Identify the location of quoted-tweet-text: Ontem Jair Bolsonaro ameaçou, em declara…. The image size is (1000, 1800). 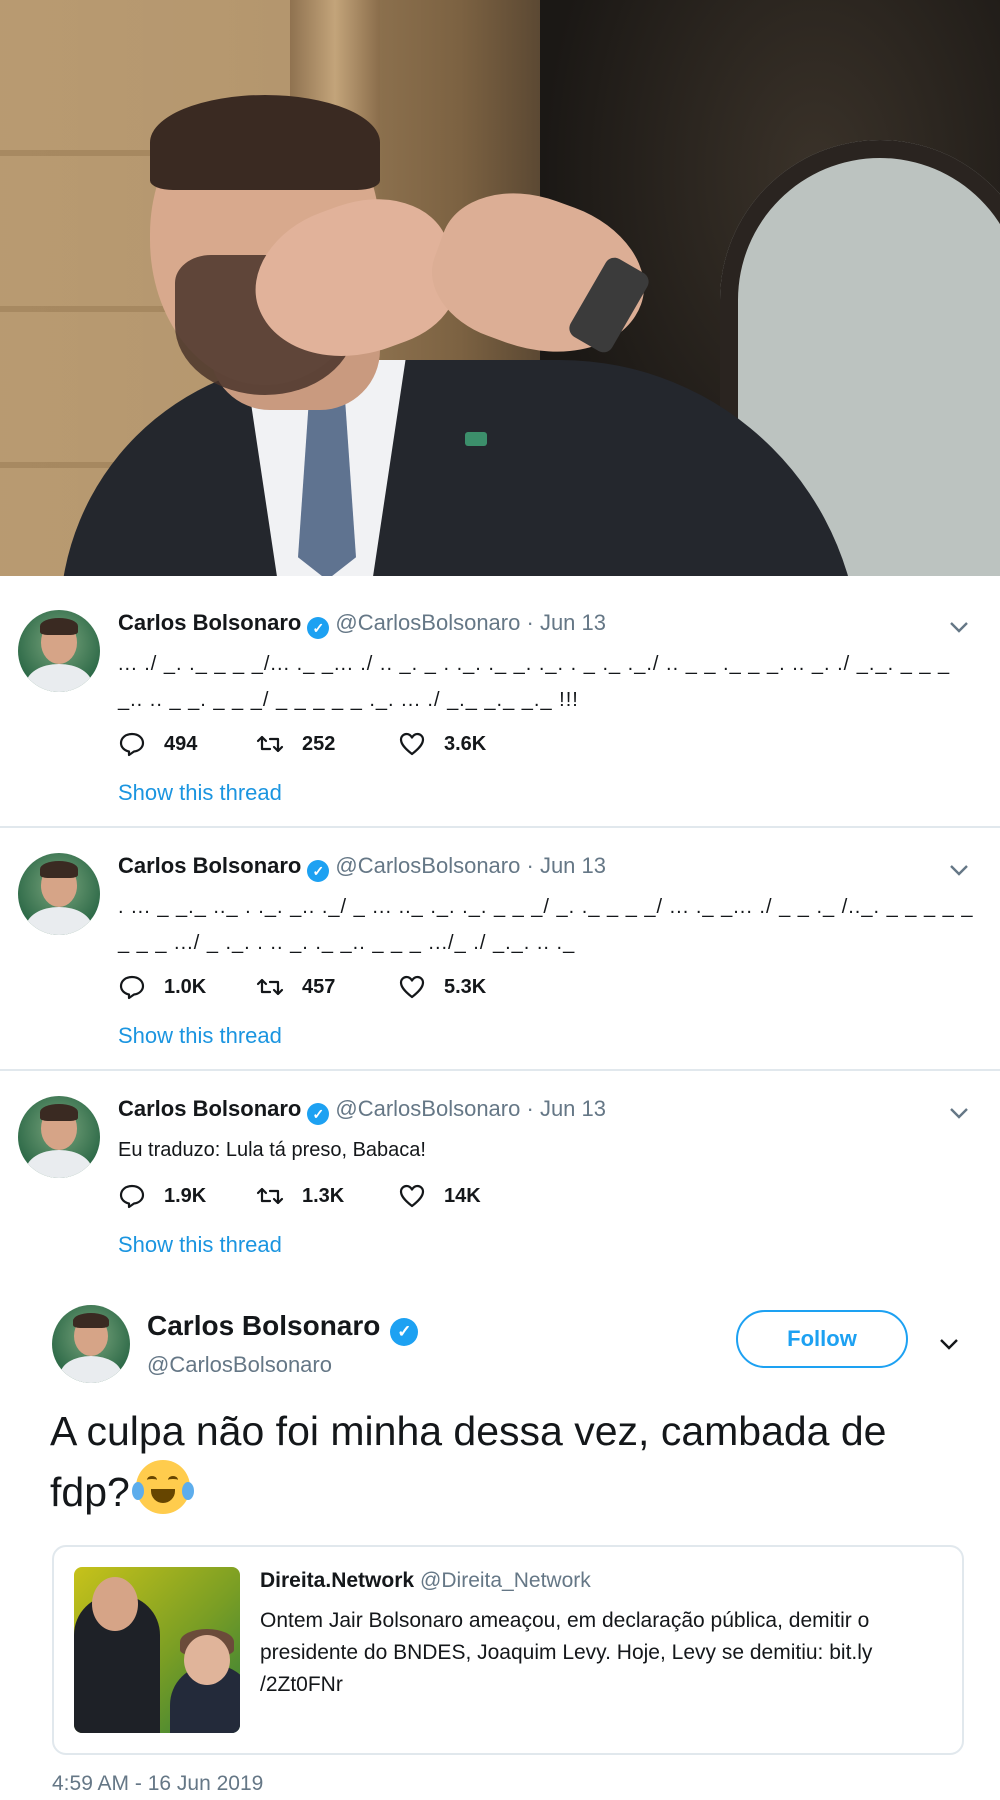
(566, 1652).